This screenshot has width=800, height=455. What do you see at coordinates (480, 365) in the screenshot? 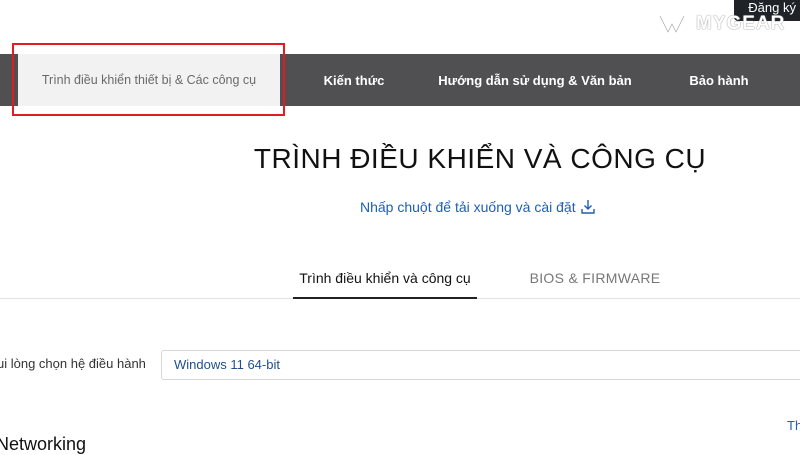
I see `os-select-dropdown: Windows 11 64-bit` at bounding box center [480, 365].